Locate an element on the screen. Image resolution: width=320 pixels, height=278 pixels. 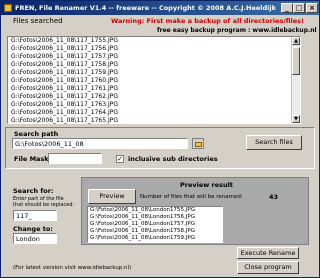
list-item: G:\Fotos\2006_11_08\117_1756.JPG is located at coordinates (154, 49).